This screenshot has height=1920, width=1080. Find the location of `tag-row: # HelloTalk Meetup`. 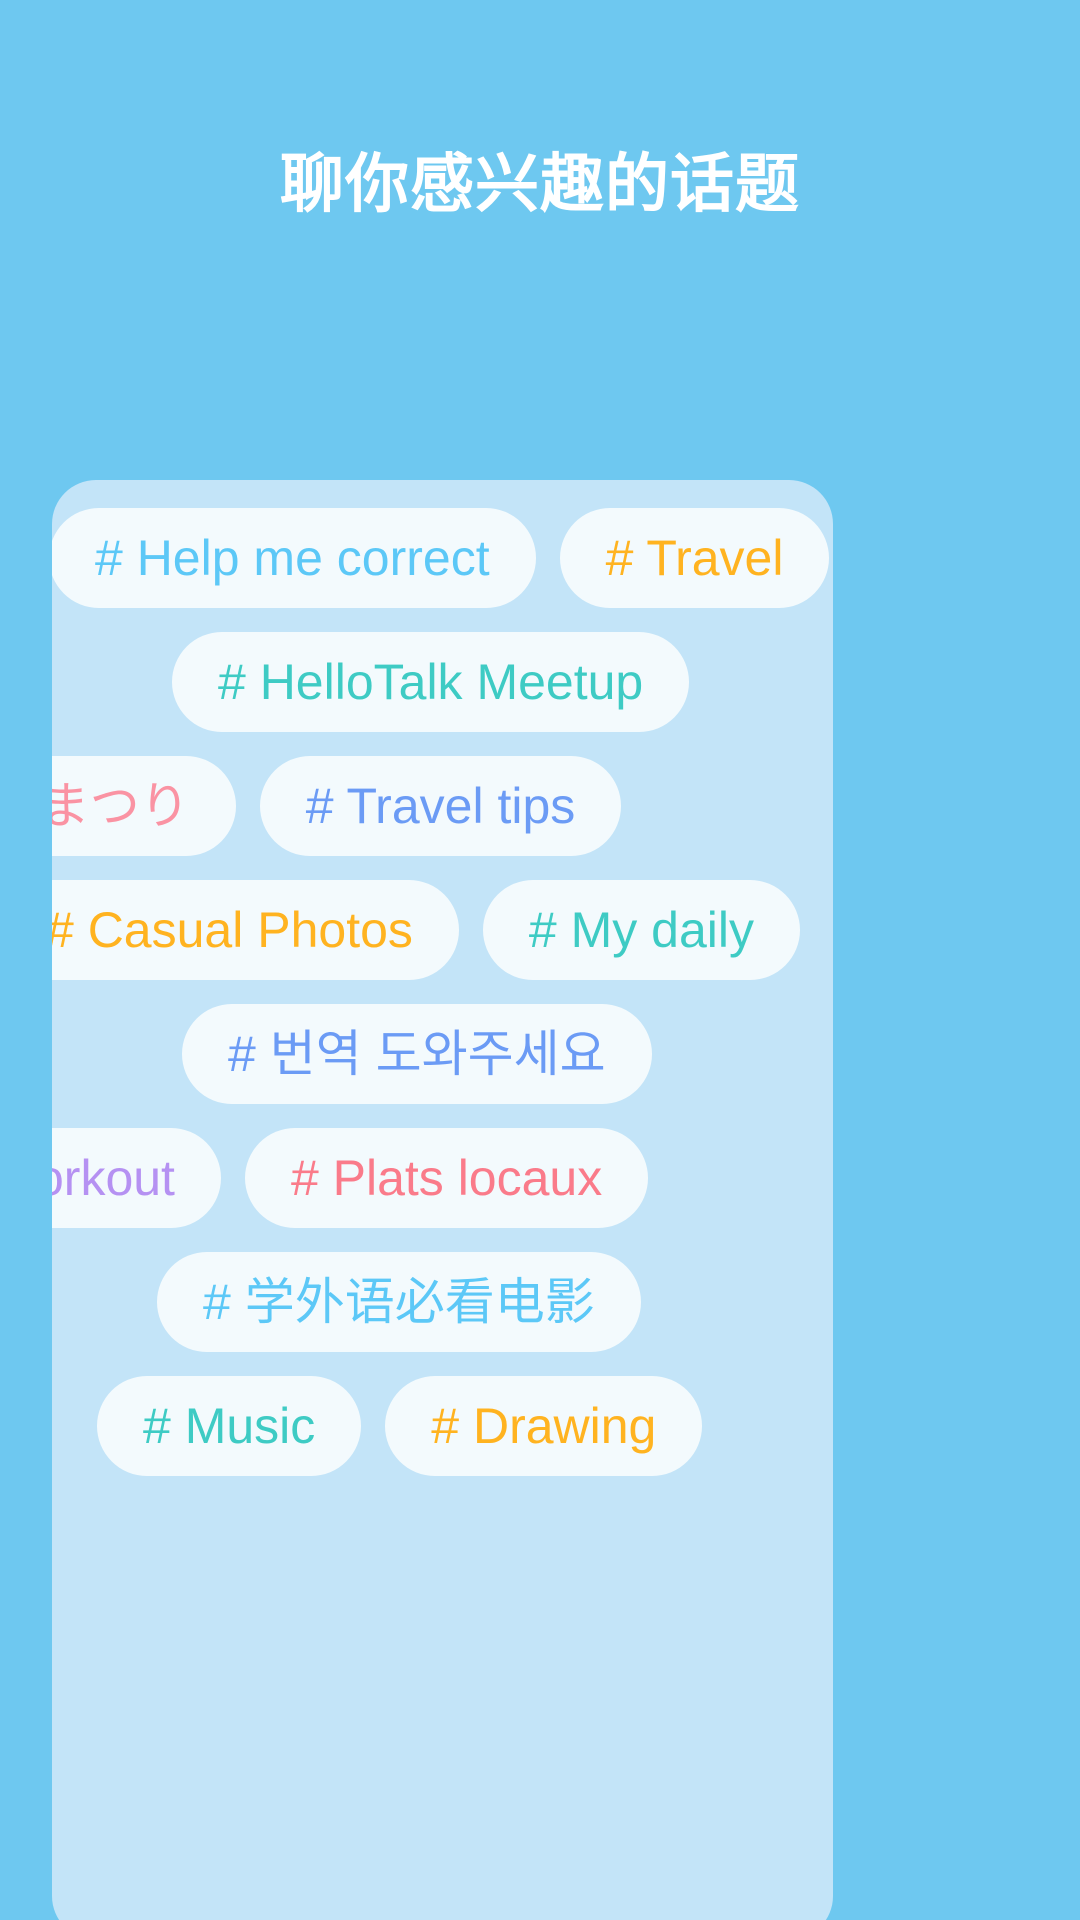

tag-row: # HelloTalk Meetup is located at coordinates (502, 682).